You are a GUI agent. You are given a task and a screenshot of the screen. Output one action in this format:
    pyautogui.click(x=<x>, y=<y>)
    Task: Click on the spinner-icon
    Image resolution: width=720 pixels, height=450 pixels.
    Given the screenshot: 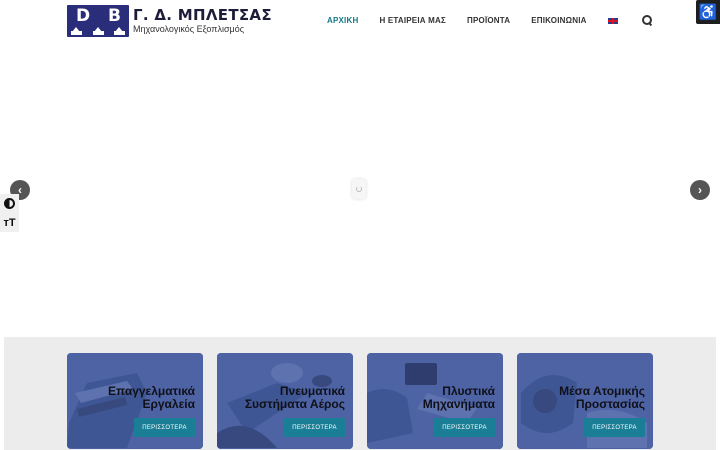 What is the action you would take?
    pyautogui.click(x=359, y=189)
    